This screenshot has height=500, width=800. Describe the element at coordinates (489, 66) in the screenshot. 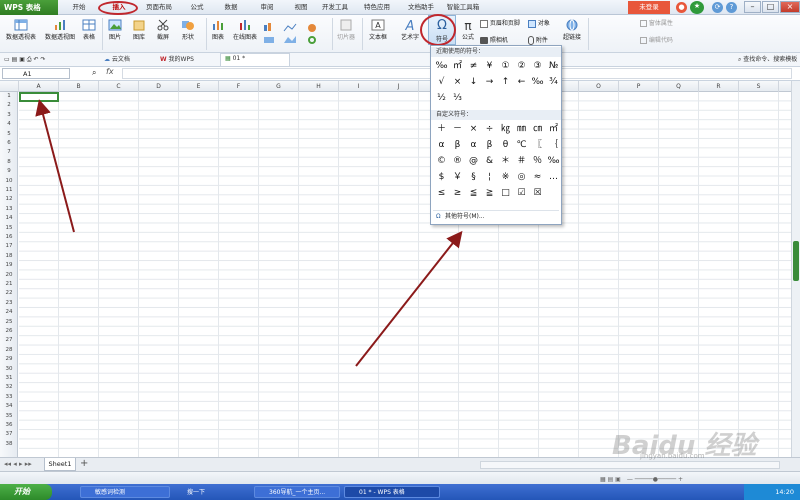

I see `symbol-cell: ¥` at that location.